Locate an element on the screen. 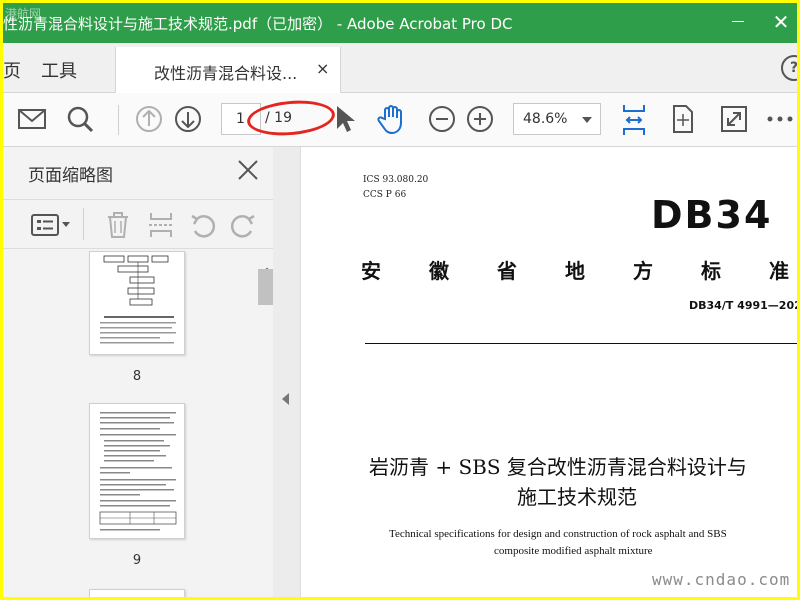 This screenshot has width=800, height=600. fit-width-icon is located at coordinates (634, 119).